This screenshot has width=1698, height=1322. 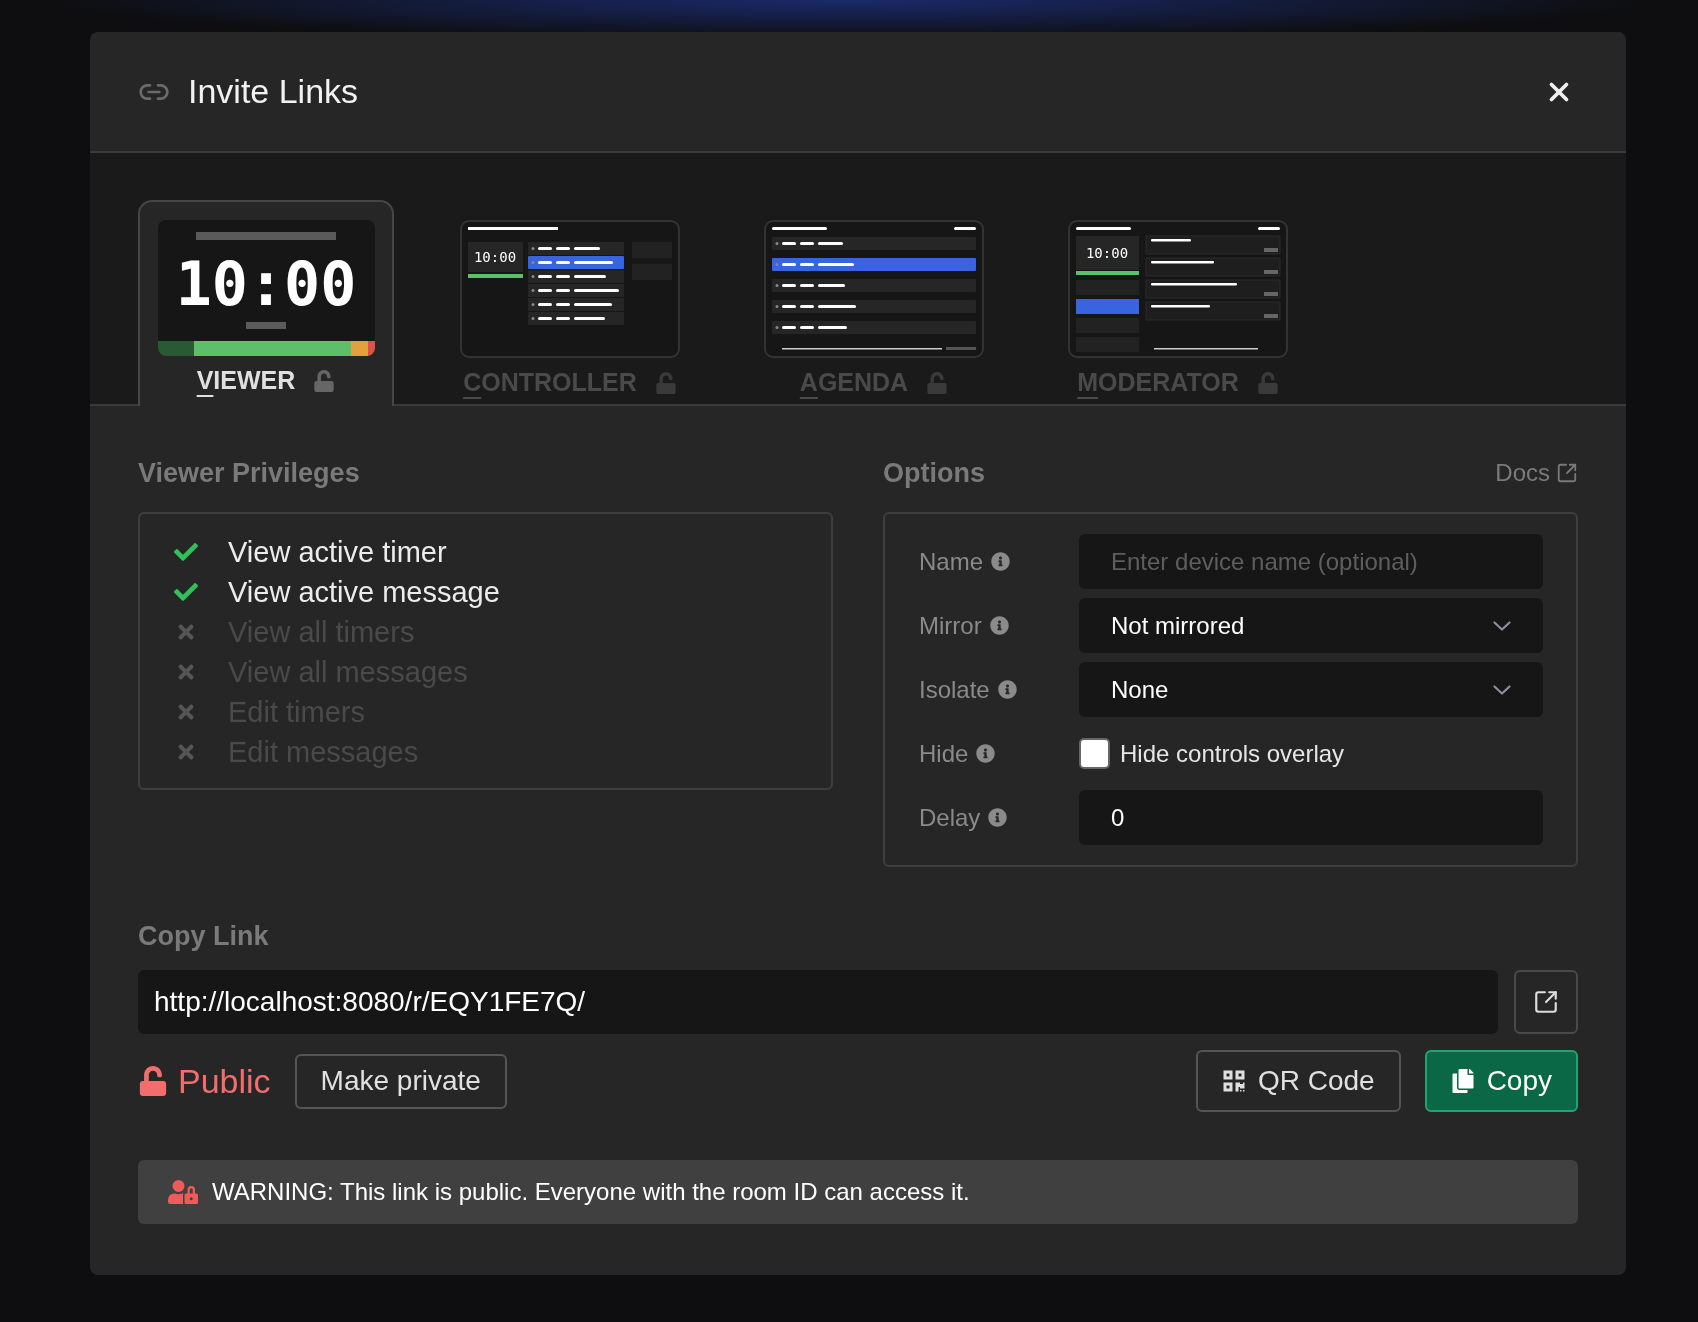 I want to click on section-title: Options, so click(x=934, y=473).